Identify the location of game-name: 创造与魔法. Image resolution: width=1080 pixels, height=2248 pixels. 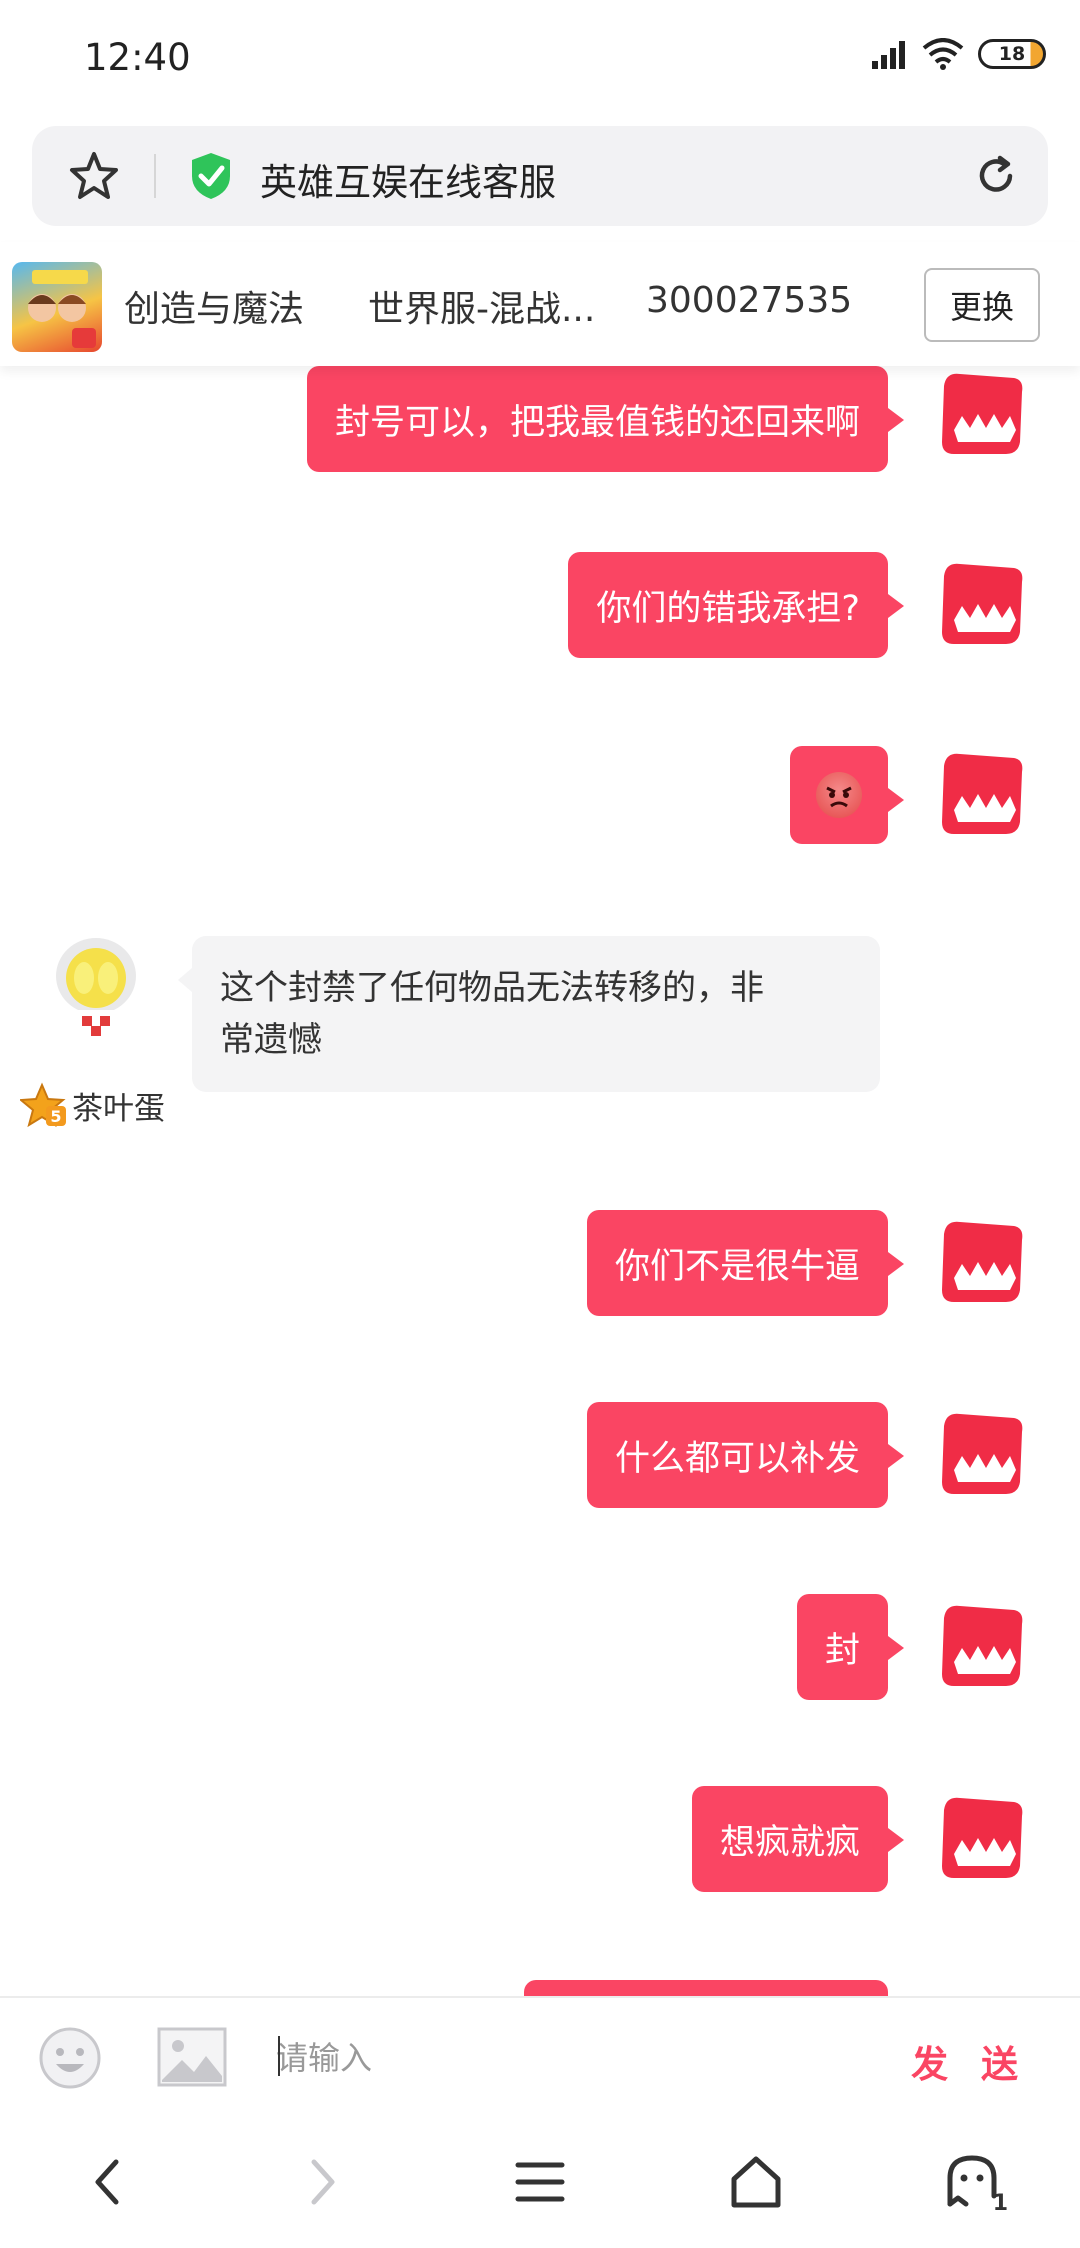
(214, 309).